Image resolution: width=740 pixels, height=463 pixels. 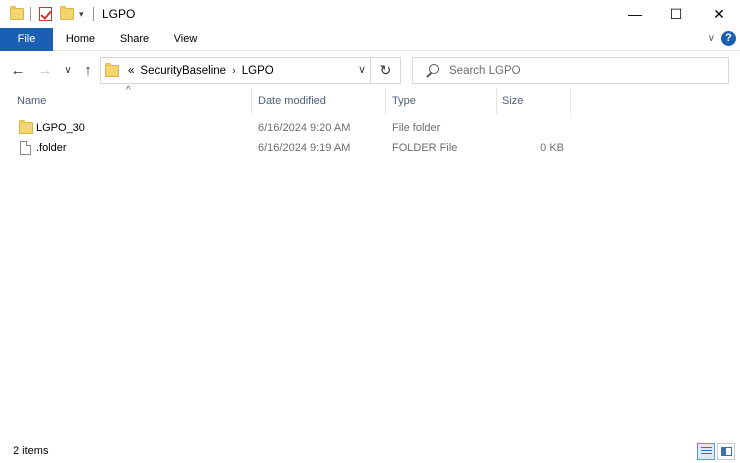 I want to click on file-date: 6/16/2024 9:19 AM, so click(x=304, y=148).